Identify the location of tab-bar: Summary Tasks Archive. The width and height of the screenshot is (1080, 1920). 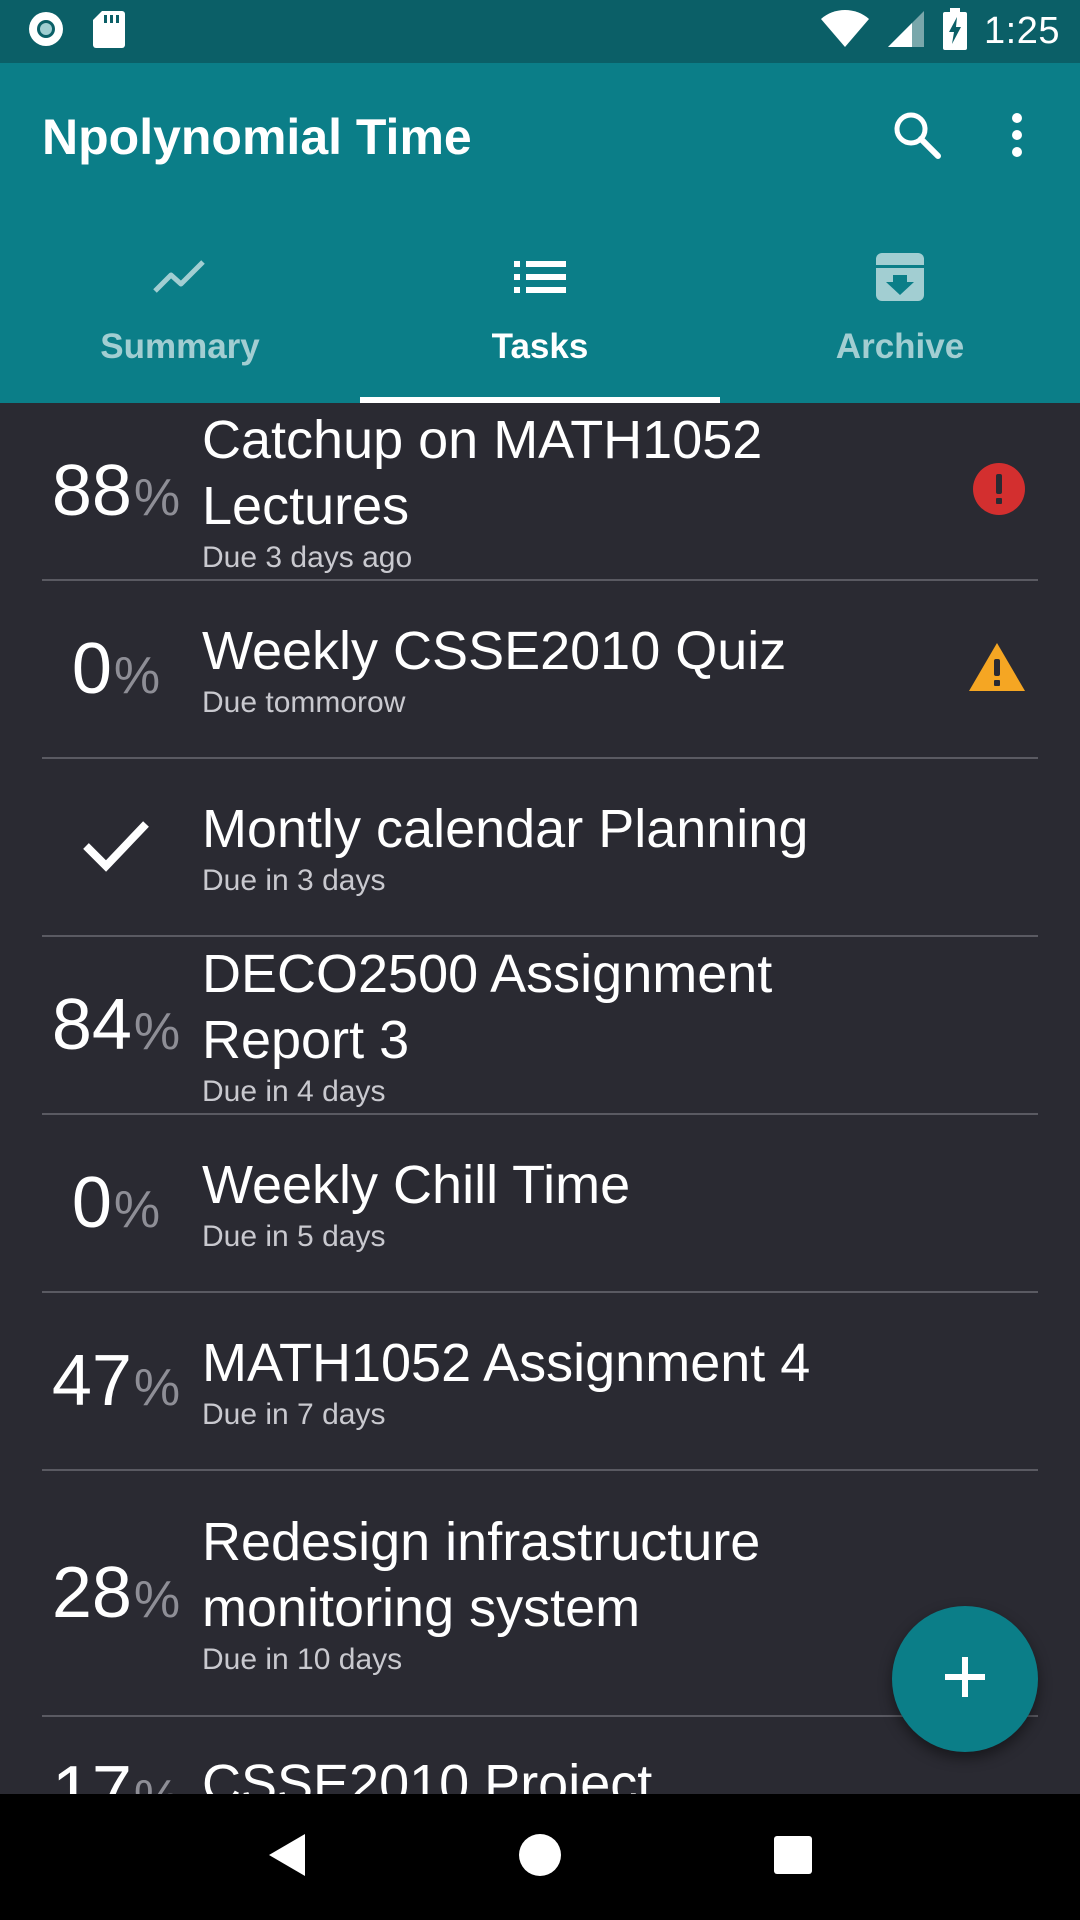
(540, 307).